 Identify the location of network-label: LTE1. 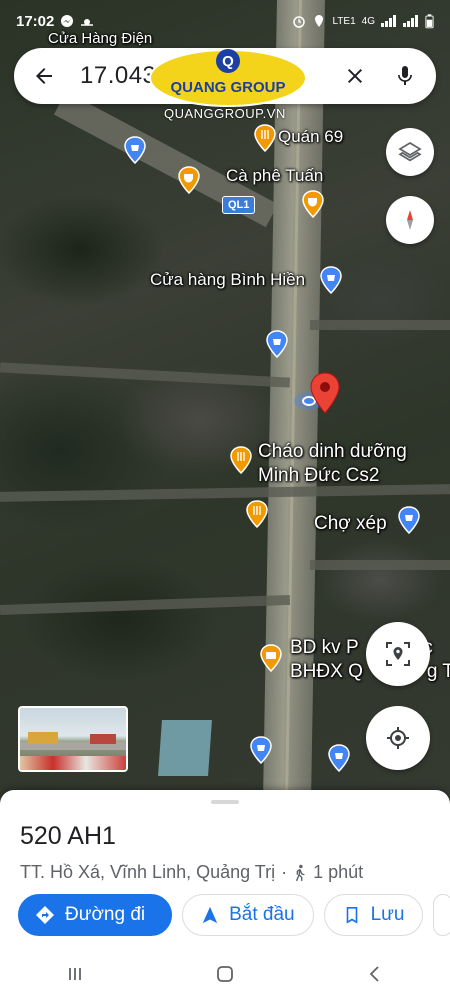
(344, 21).